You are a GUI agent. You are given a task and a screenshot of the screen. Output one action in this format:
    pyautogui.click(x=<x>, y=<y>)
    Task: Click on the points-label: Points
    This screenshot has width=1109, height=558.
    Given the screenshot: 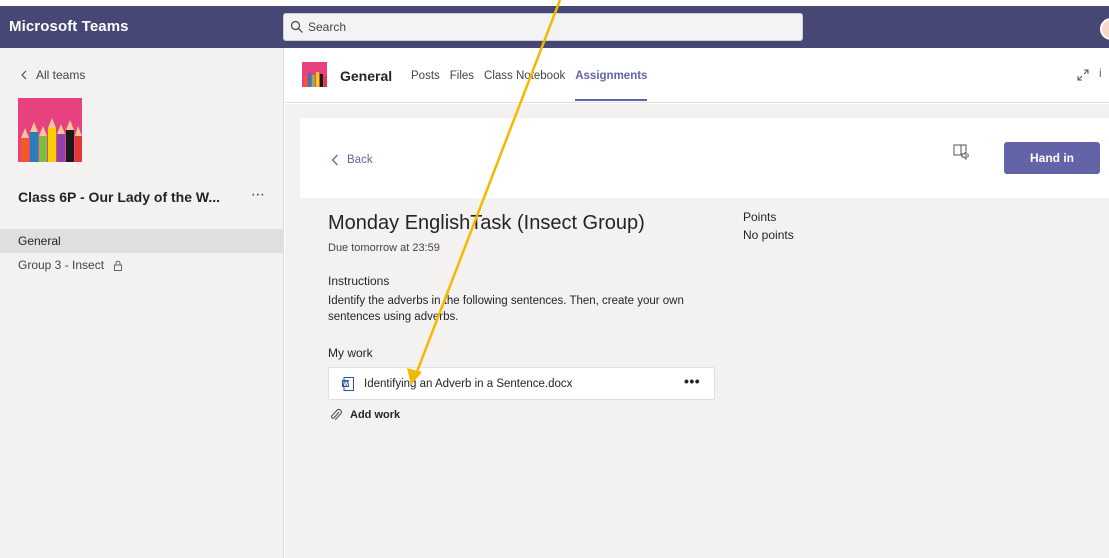 What is the action you would take?
    pyautogui.click(x=760, y=217)
    